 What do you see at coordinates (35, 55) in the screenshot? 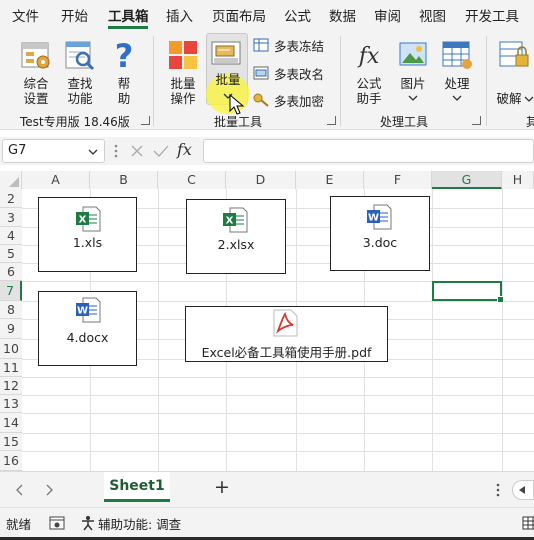
I see `settings-icon` at bounding box center [35, 55].